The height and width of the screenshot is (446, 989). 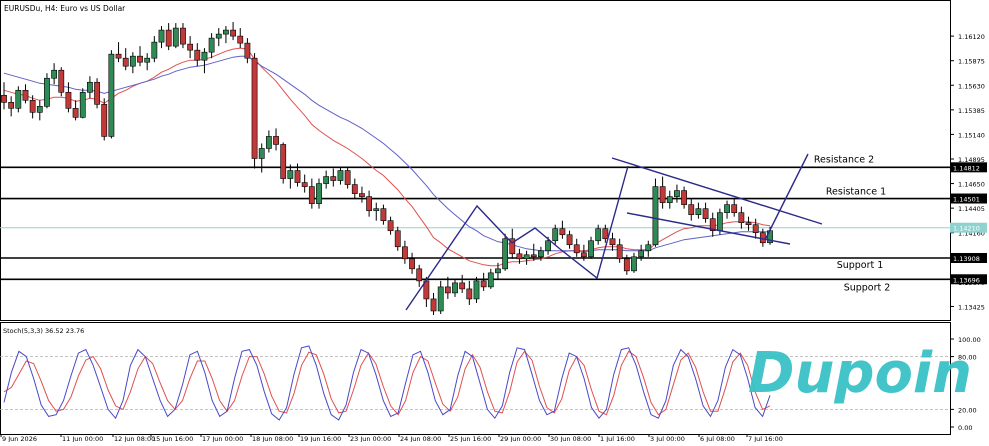 I want to click on price-tick-label: 1.14650, so click(x=971, y=185).